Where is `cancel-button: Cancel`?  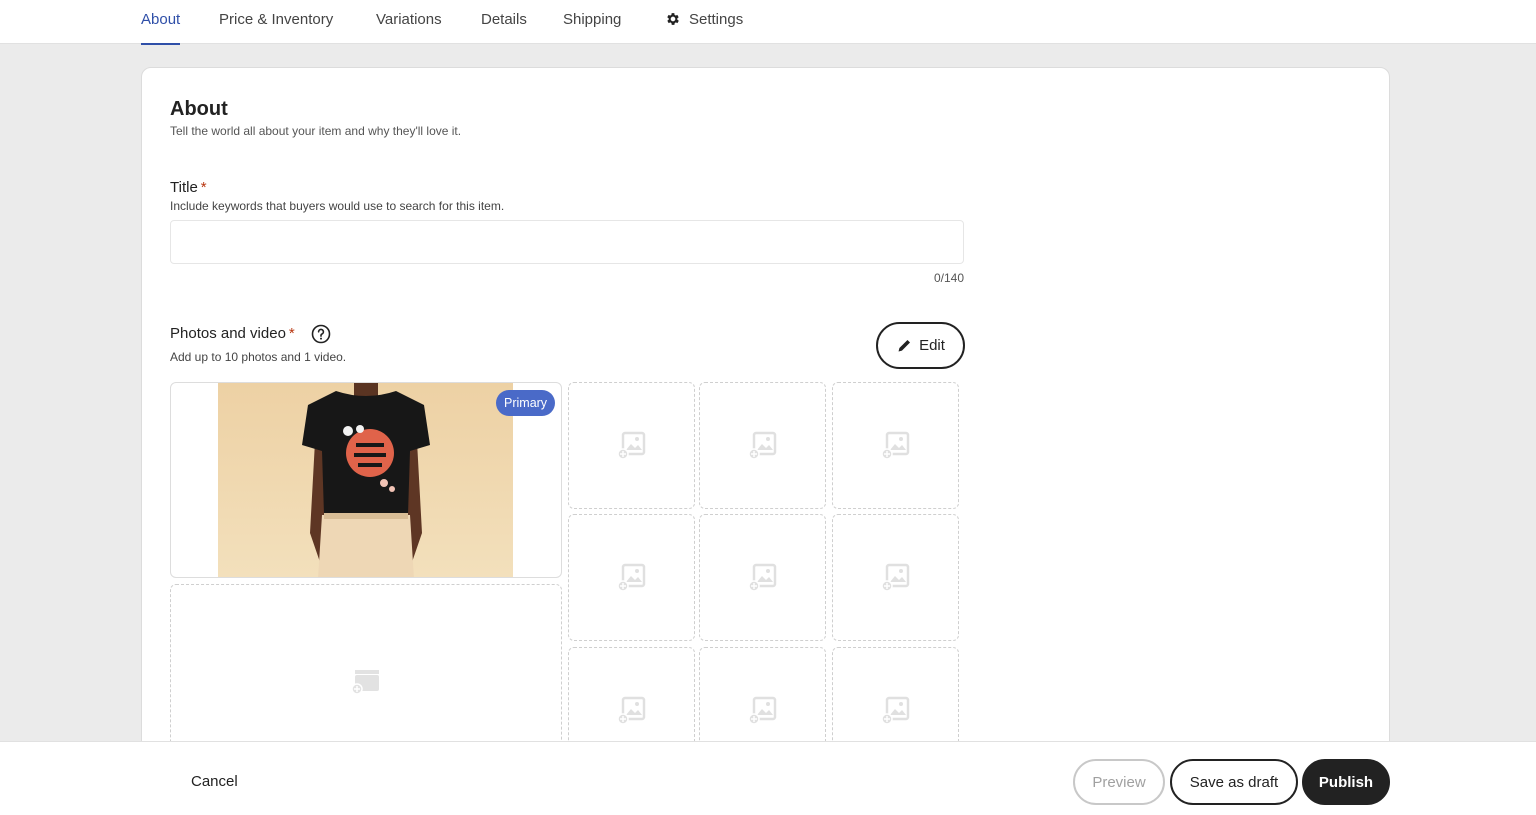
cancel-button: Cancel is located at coordinates (214, 781).